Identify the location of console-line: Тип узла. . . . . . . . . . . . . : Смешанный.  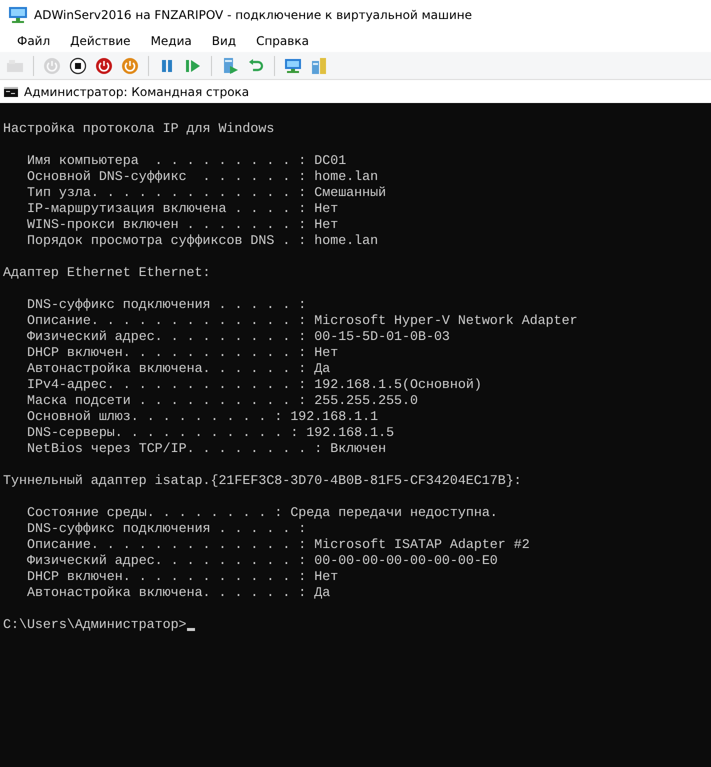
(207, 193).